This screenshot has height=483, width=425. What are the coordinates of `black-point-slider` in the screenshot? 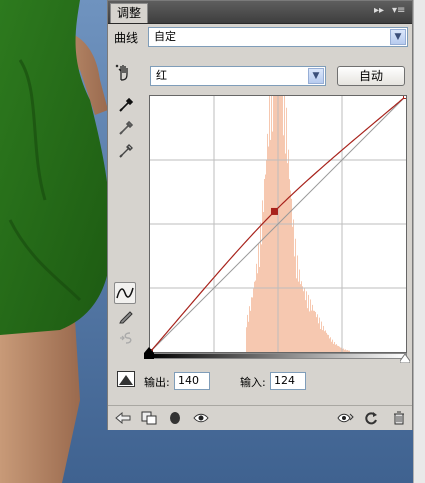 It's located at (149, 354).